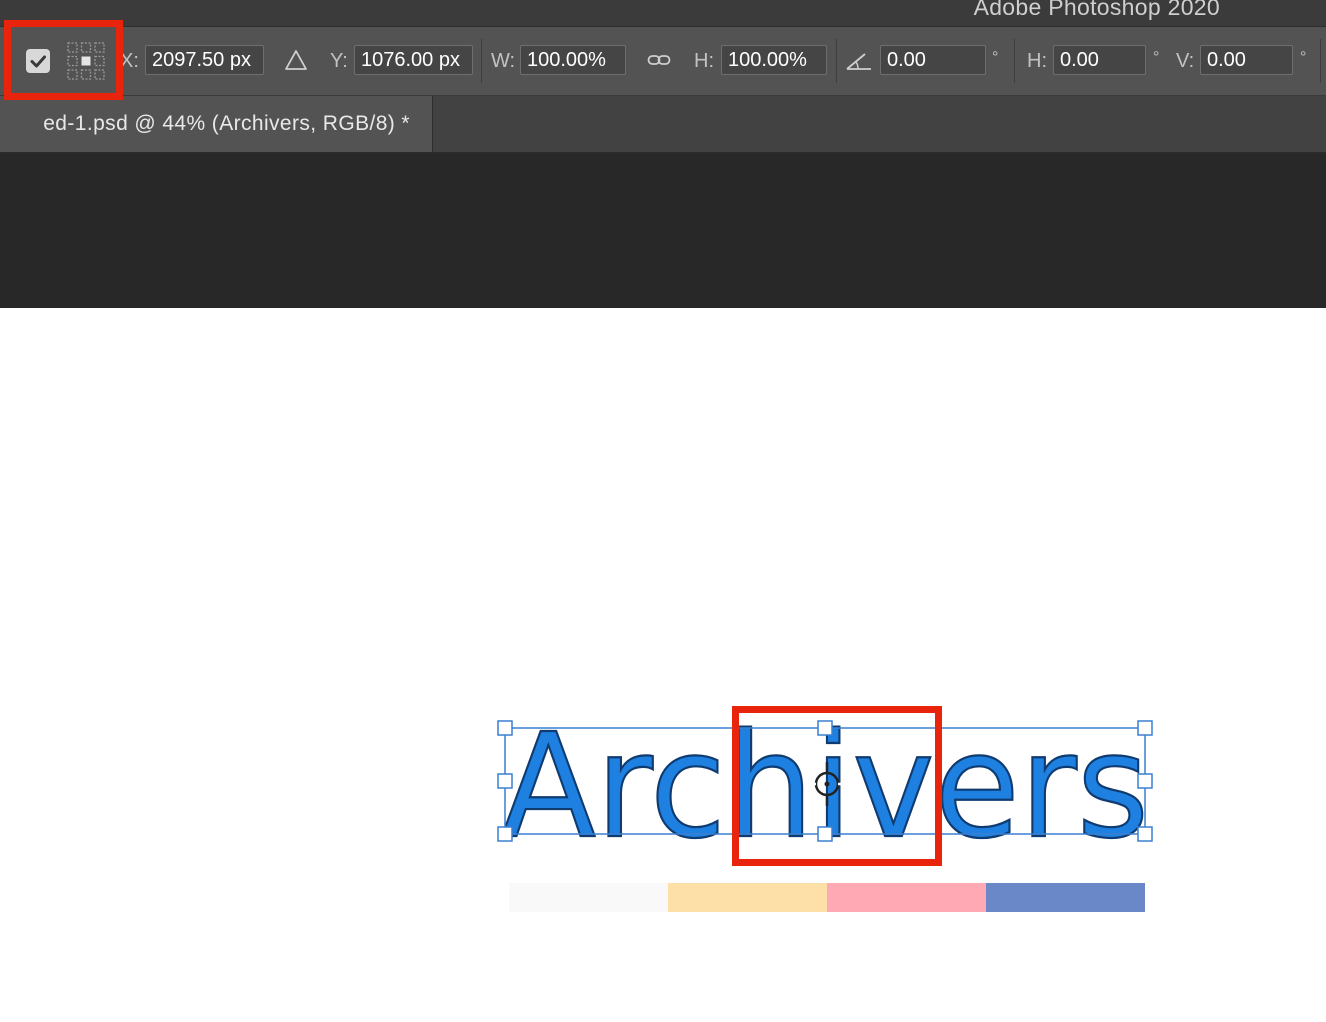 This screenshot has height=1022, width=1326. I want to click on highlight-box-options, so click(63, 60).